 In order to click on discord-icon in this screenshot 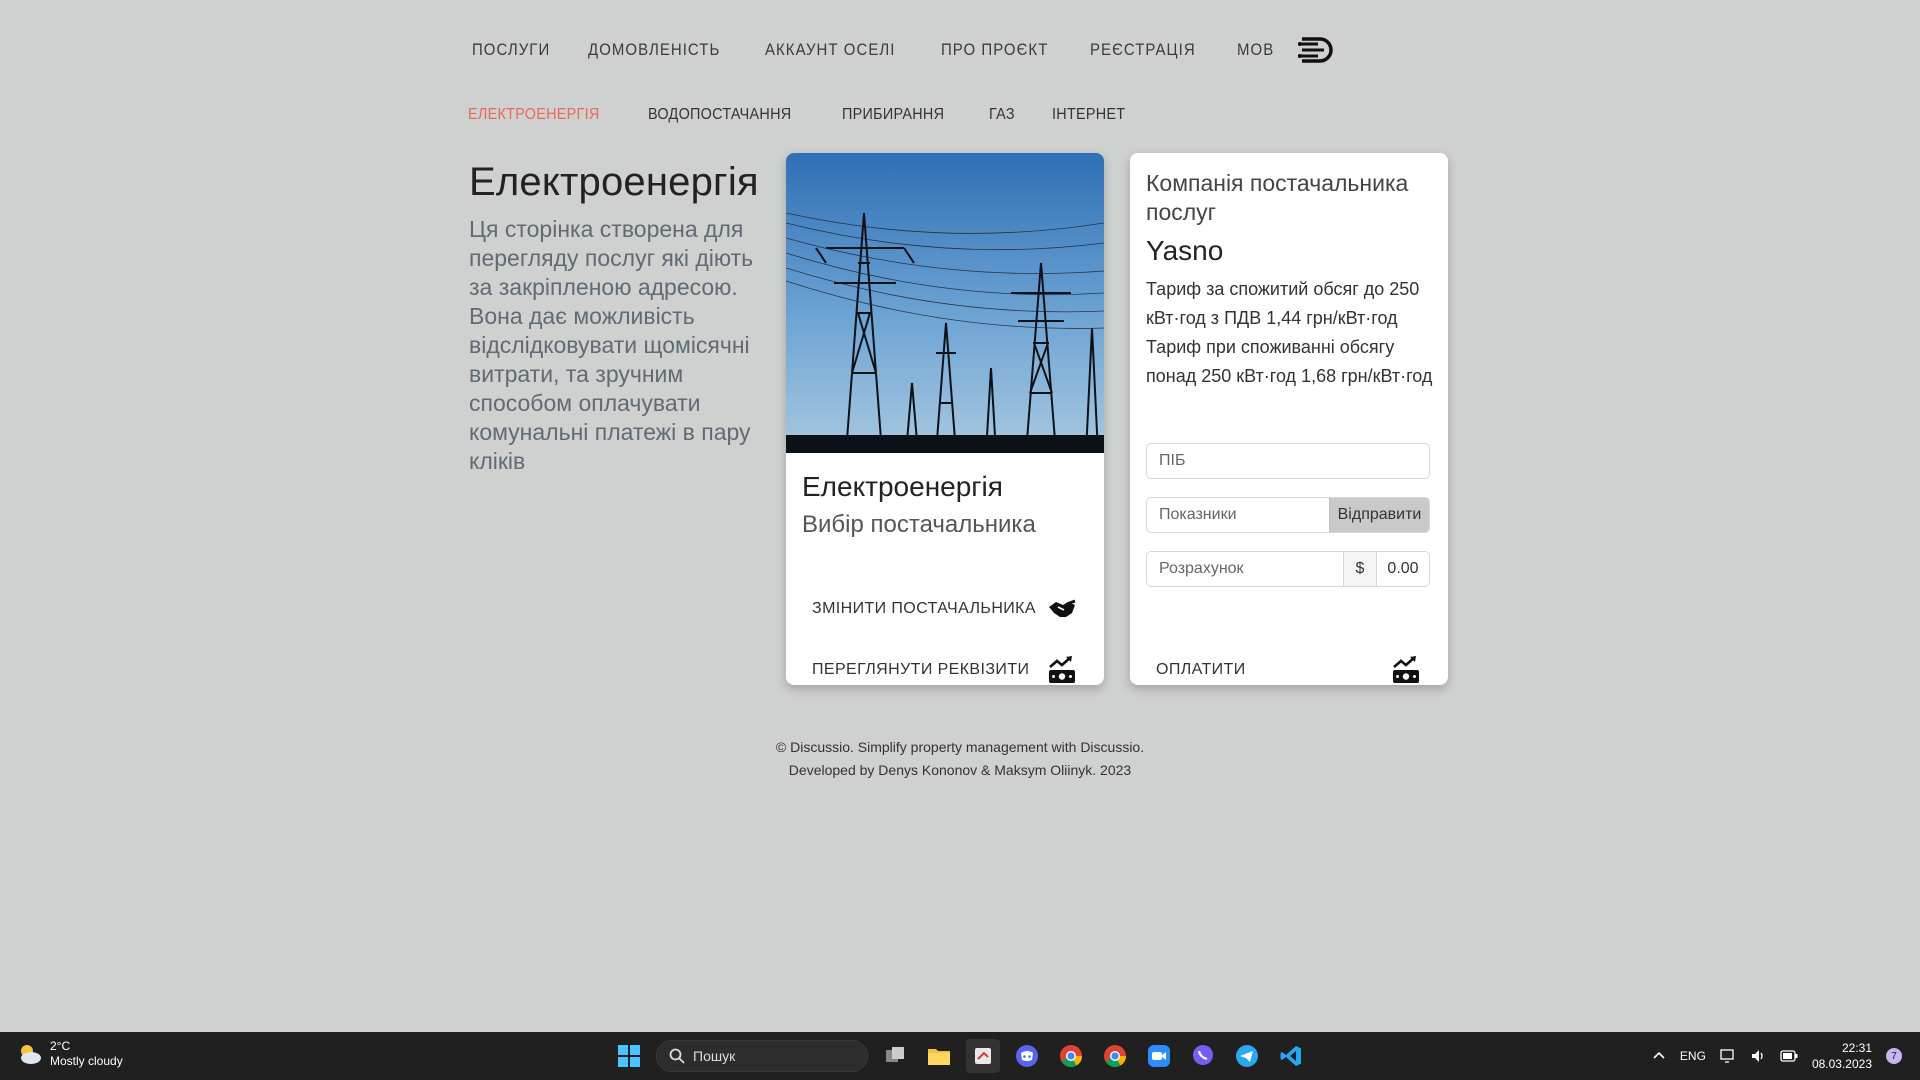, I will do `click(1027, 1056)`.